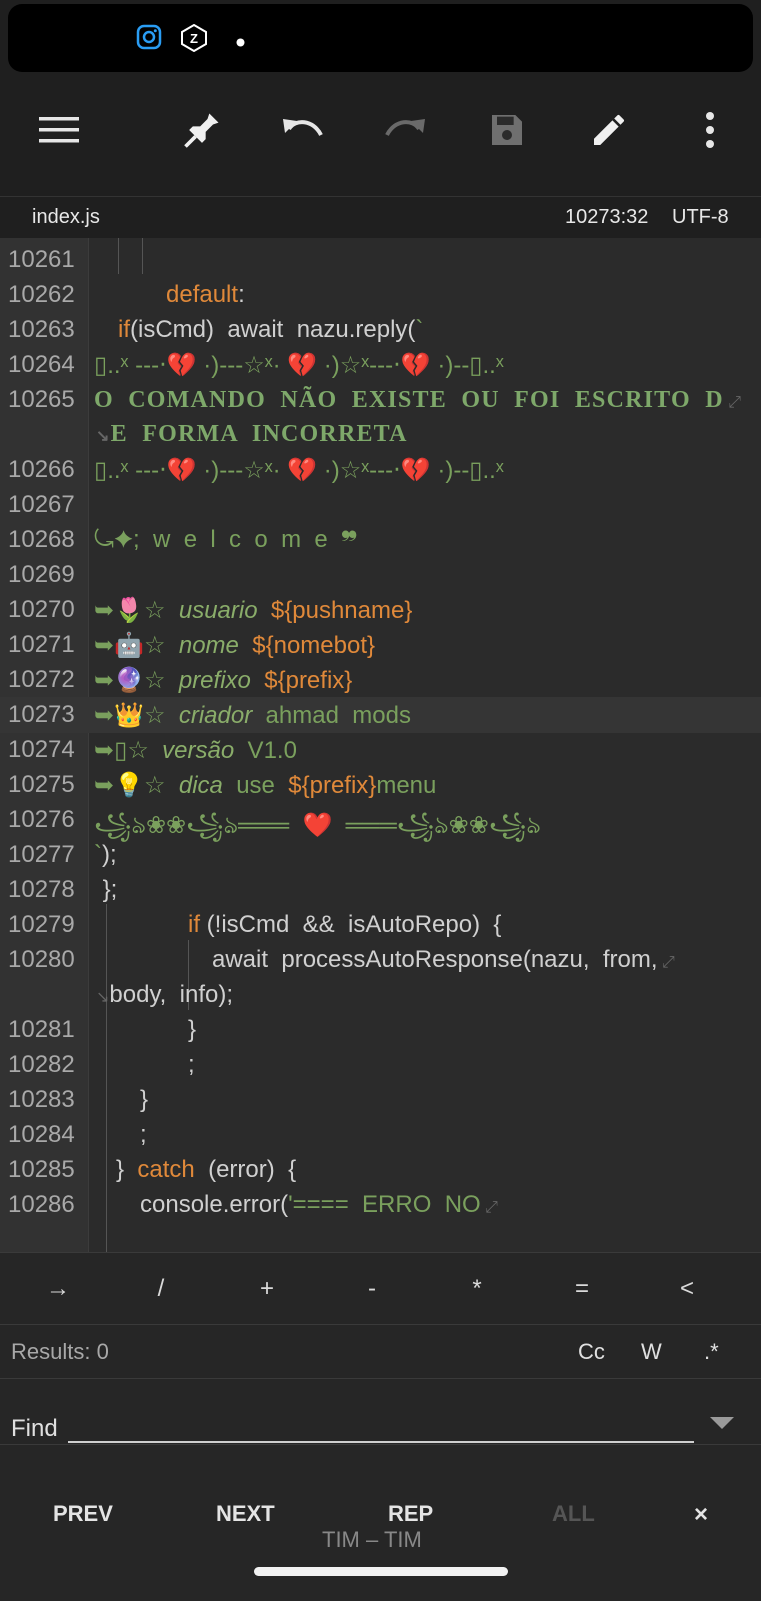  What do you see at coordinates (380, 890) in the screenshot?
I see `code-line: 10278 };` at bounding box center [380, 890].